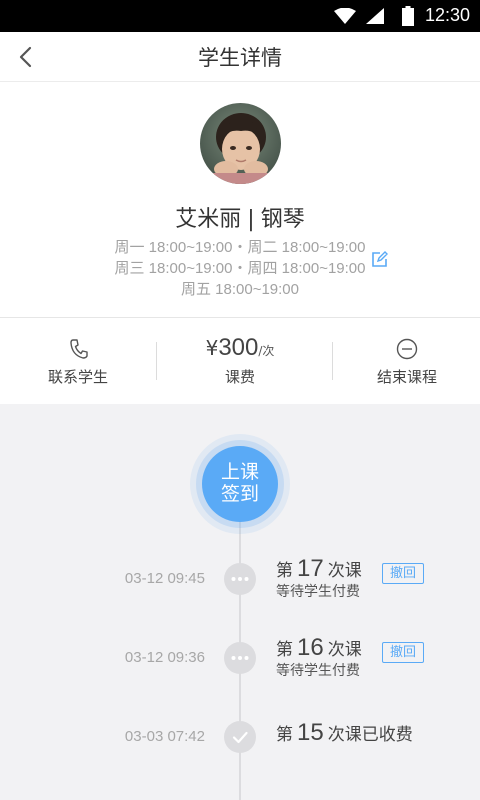 The width and height of the screenshot is (480, 800). What do you see at coordinates (239, 289) in the screenshot?
I see `schedule-line: 周五 18:00~19:00` at bounding box center [239, 289].